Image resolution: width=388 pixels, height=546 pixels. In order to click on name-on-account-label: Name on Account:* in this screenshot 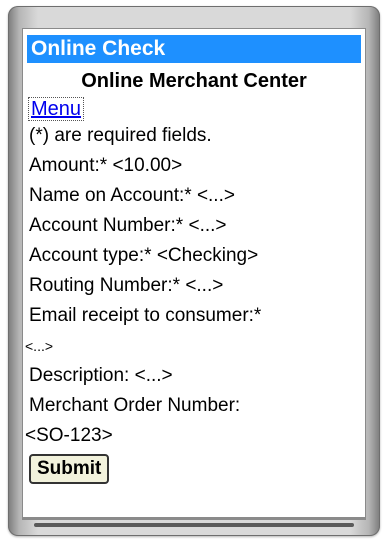, I will do `click(110, 195)`.